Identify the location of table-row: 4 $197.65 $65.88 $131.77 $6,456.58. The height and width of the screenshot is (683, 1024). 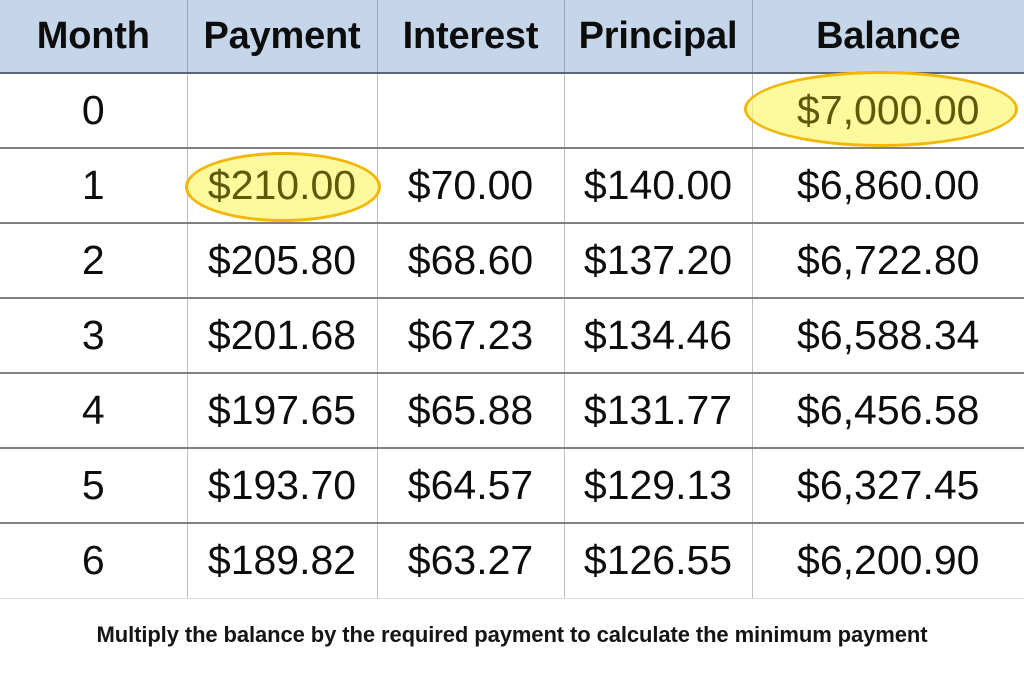
(512, 411).